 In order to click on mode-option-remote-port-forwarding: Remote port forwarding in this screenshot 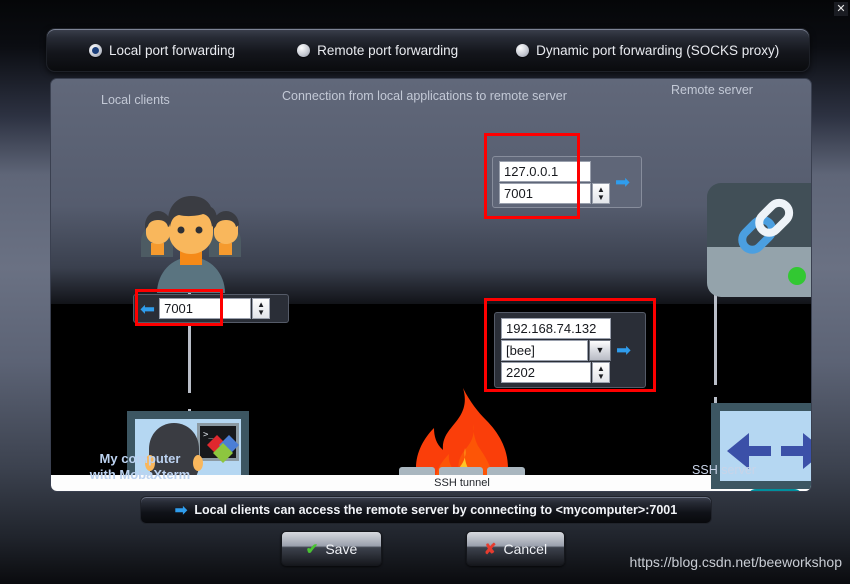, I will do `click(377, 50)`.